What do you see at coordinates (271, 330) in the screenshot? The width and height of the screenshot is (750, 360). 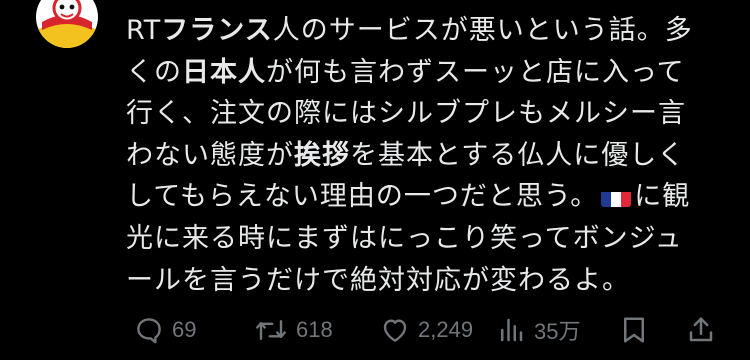 I see `repost-arrows-icon` at bounding box center [271, 330].